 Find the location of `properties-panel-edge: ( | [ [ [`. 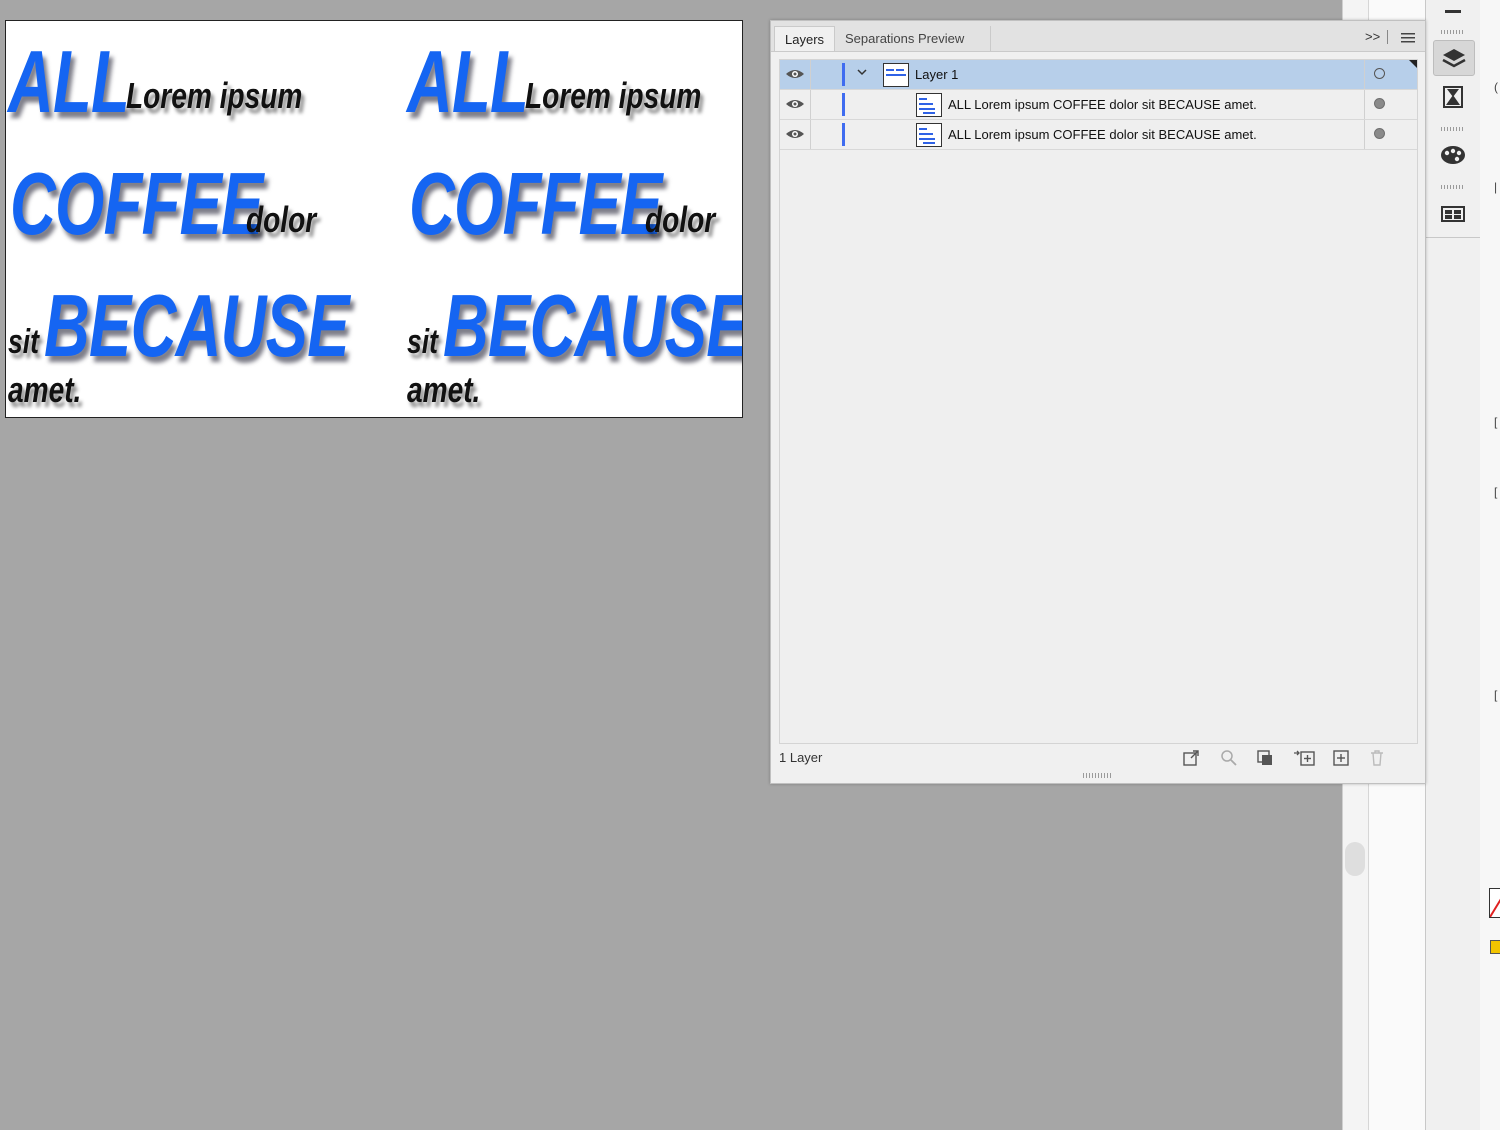

properties-panel-edge: ( | [ [ [ is located at coordinates (1490, 565).